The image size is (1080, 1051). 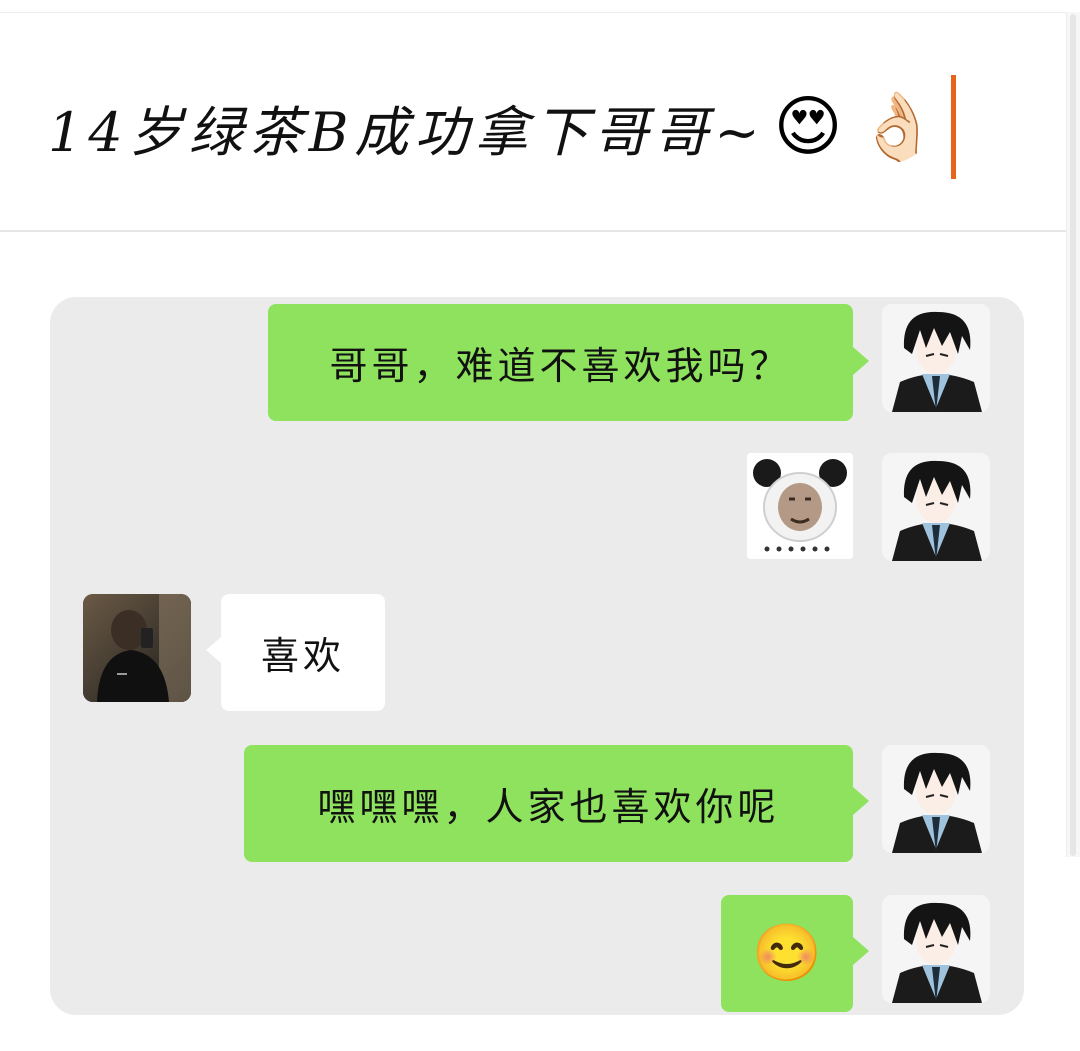 What do you see at coordinates (302, 656) in the screenshot?
I see `message-text: 喜欢` at bounding box center [302, 656].